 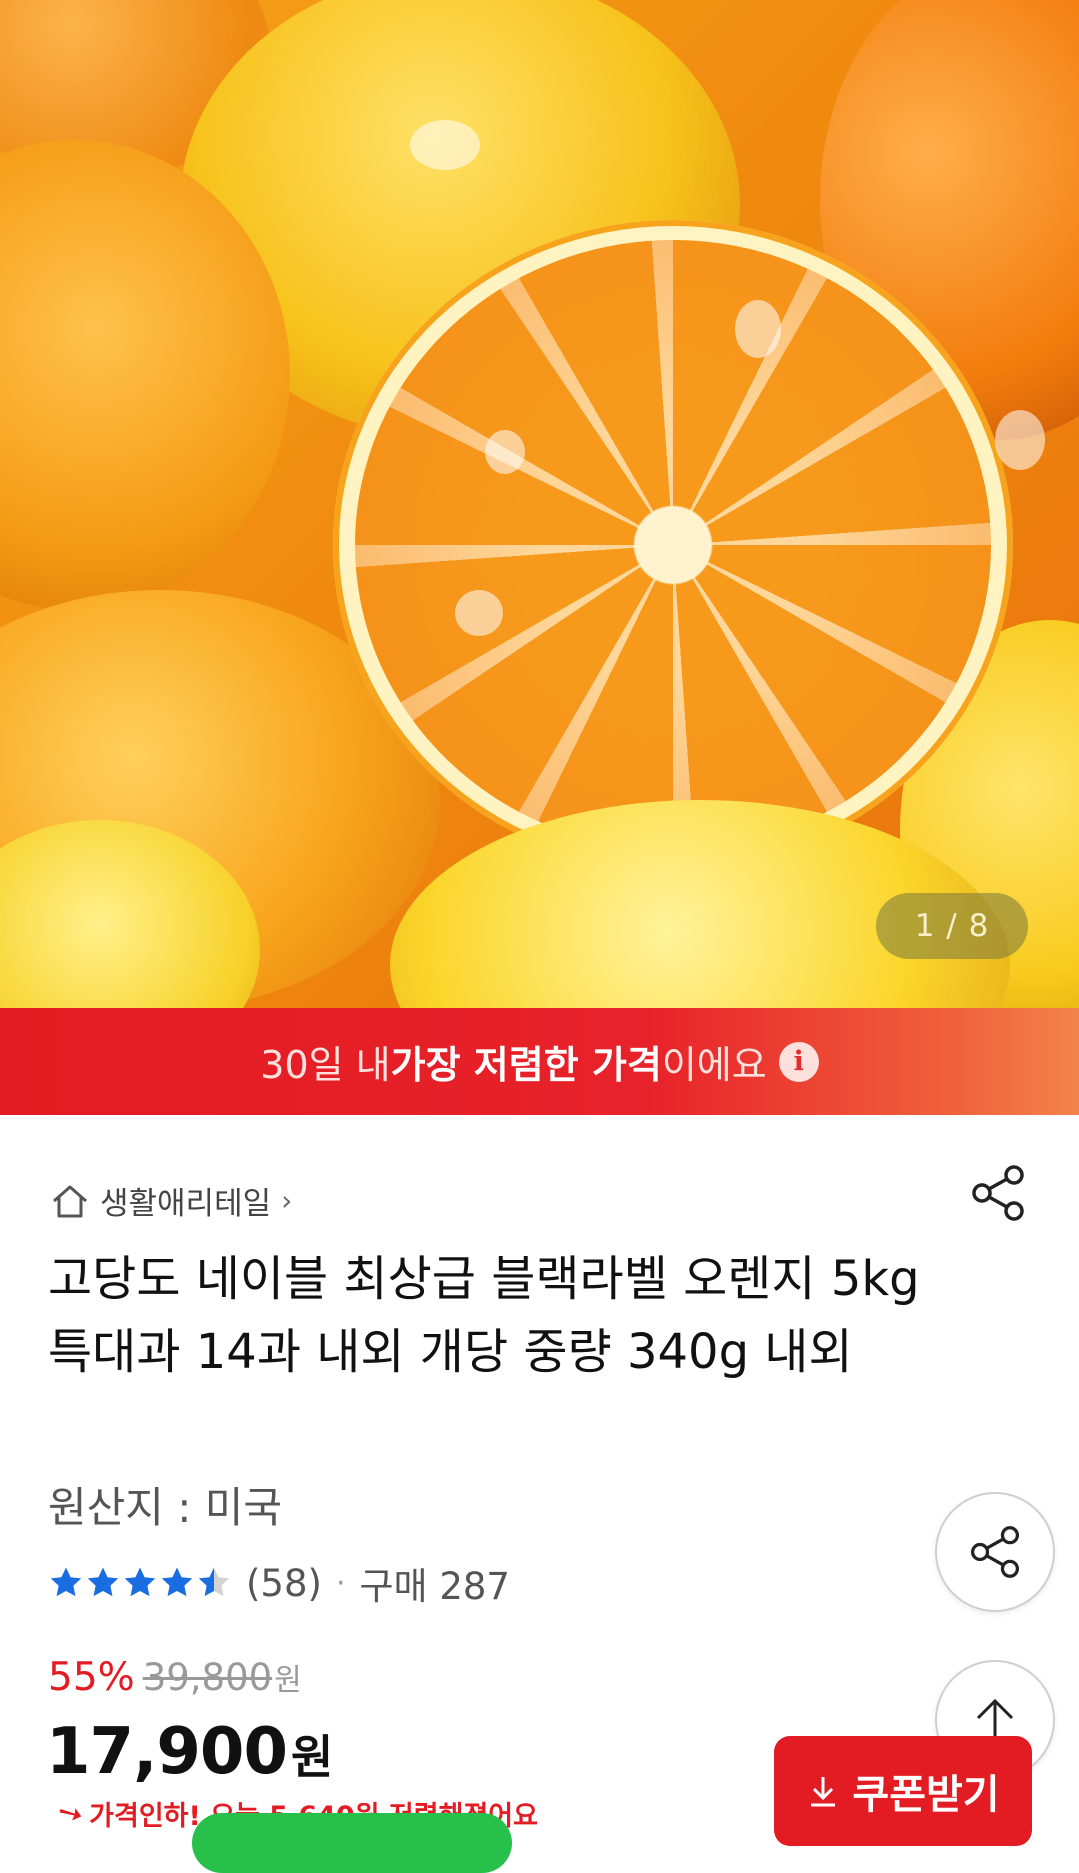 I want to click on water-splash, so click(x=445, y=145).